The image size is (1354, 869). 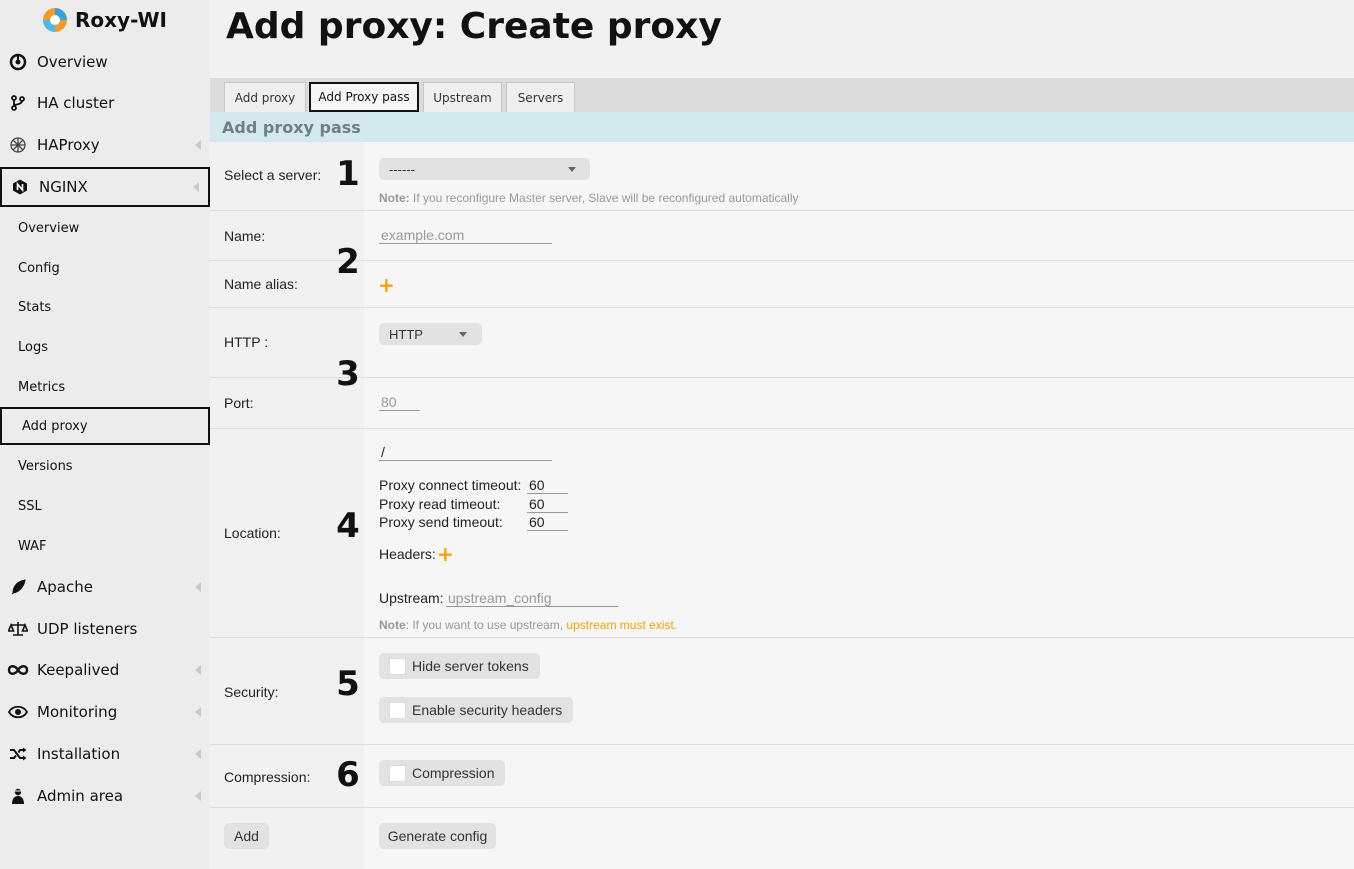 What do you see at coordinates (445, 554) in the screenshot?
I see `add-header-plus-icon: +` at bounding box center [445, 554].